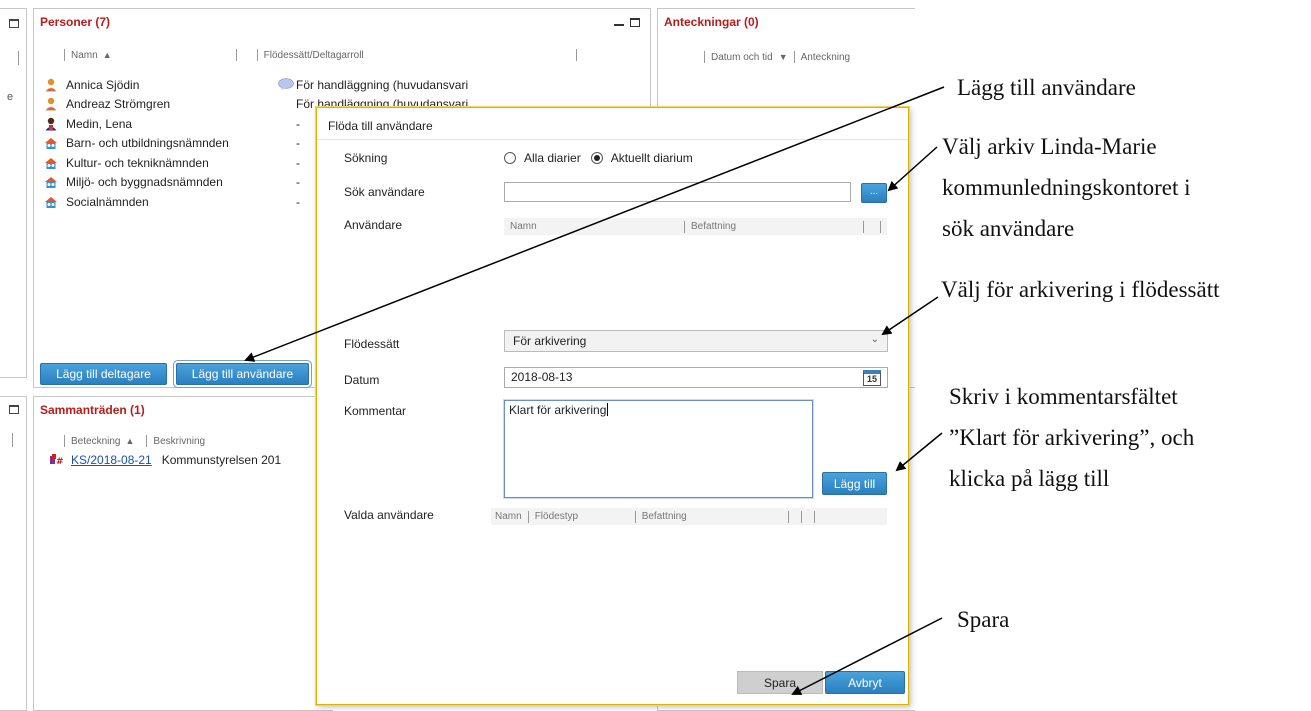 The image size is (1311, 711). I want to click on arrow-add-button, so click(919, 452).